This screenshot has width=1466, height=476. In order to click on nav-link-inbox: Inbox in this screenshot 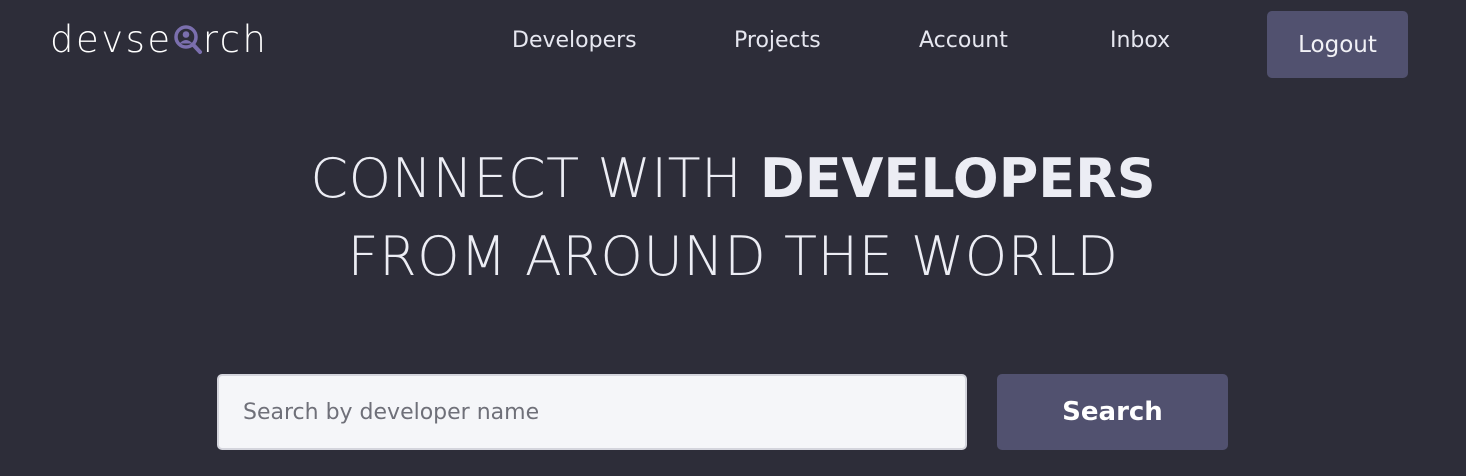, I will do `click(1140, 40)`.